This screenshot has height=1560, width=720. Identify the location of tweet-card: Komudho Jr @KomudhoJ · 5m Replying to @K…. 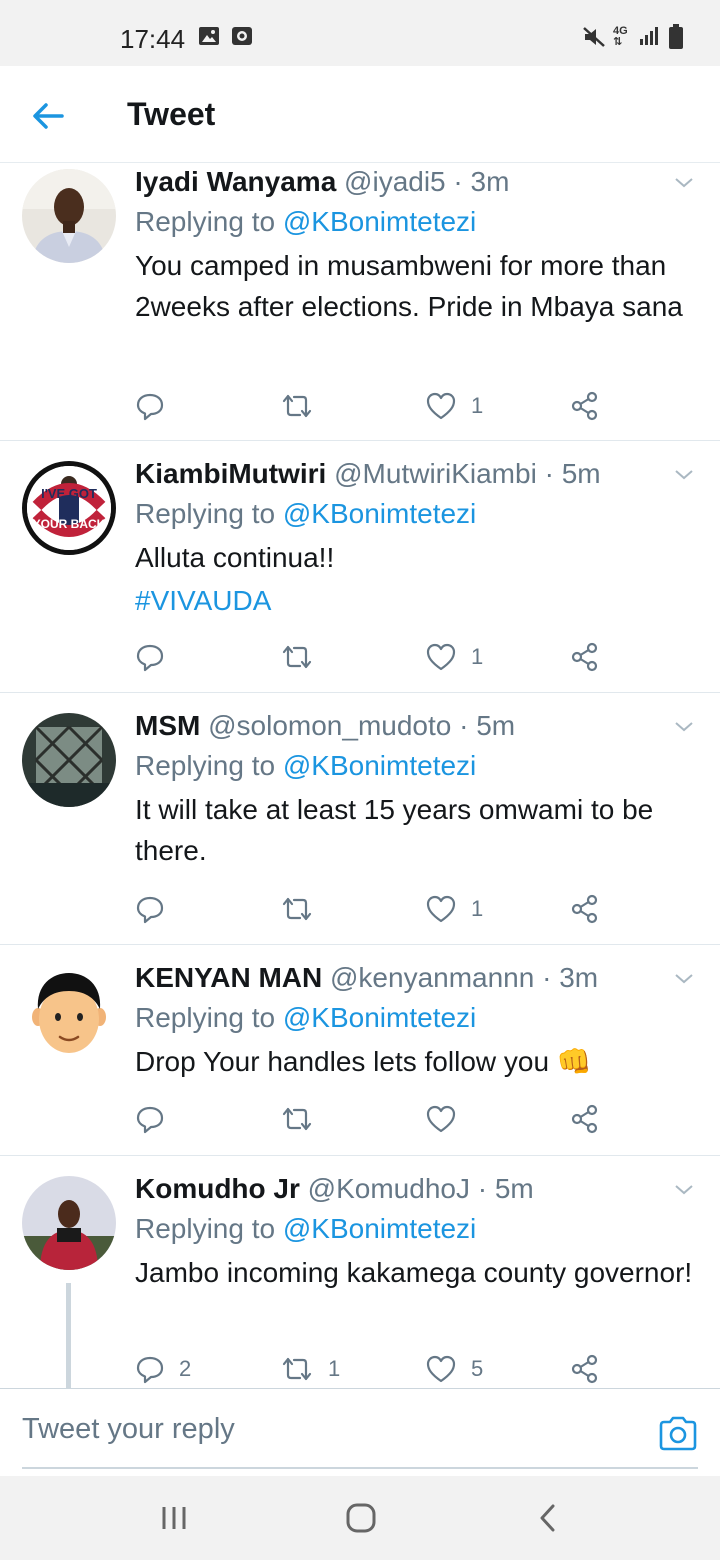
(360, 1272).